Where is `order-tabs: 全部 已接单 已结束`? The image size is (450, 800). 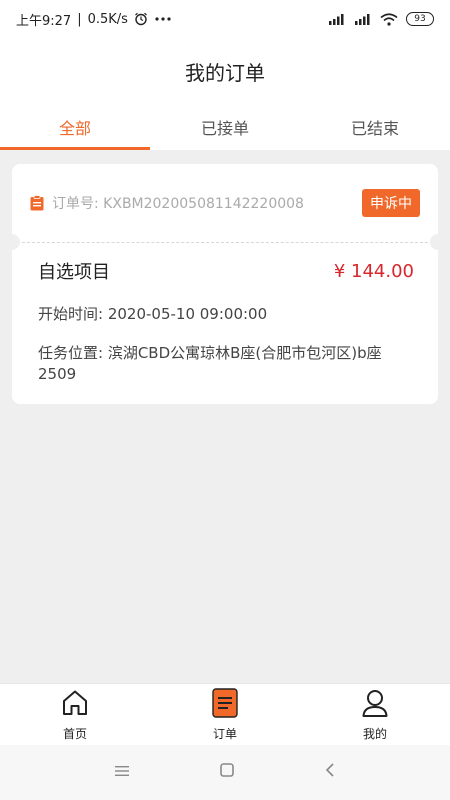
order-tabs: 全部 已接单 已结束 is located at coordinates (225, 127).